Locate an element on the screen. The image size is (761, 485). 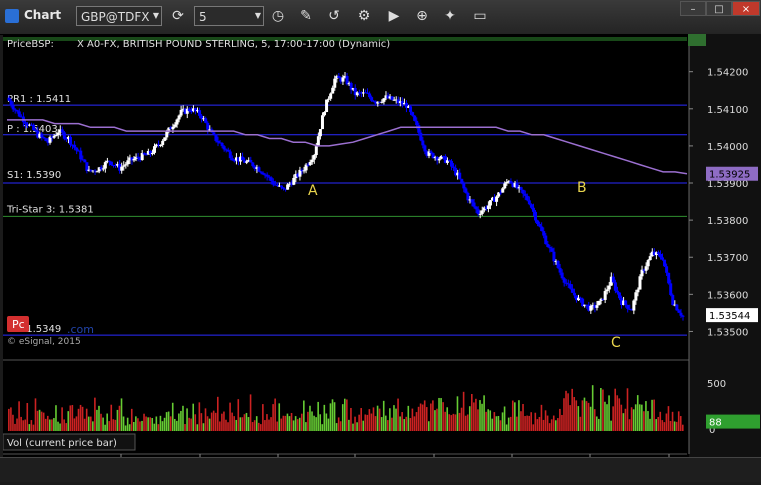
settings-icon: ⚙ is located at coordinates (364, 16).